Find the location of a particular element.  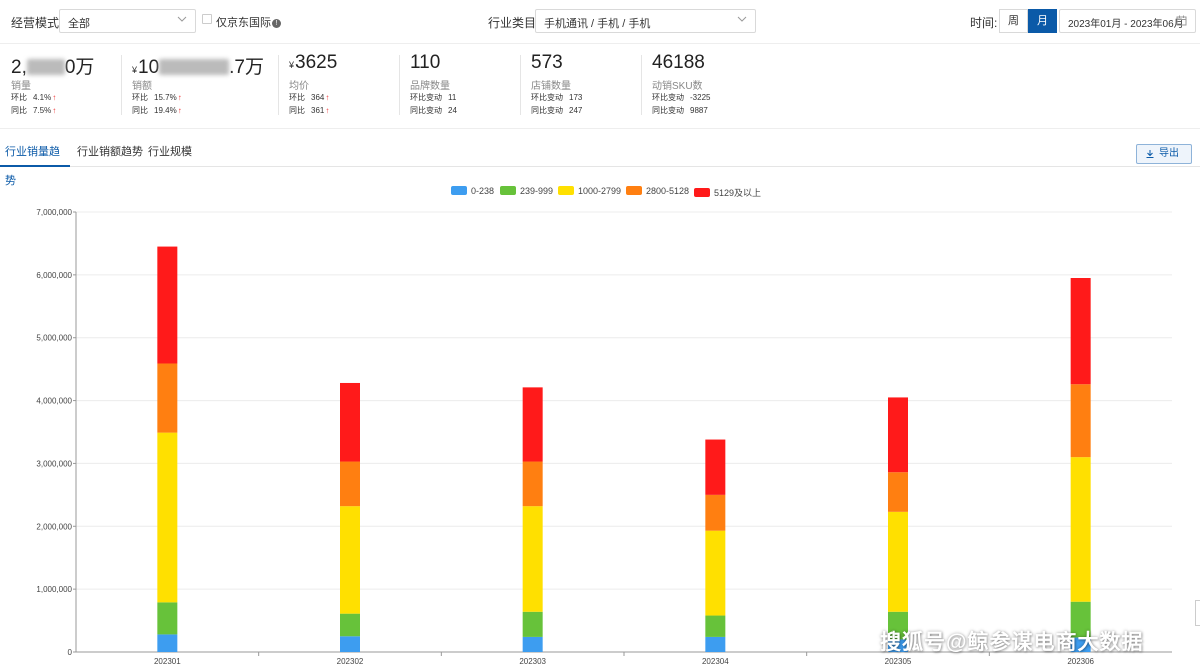

redacted-value is located at coordinates (45, 67).